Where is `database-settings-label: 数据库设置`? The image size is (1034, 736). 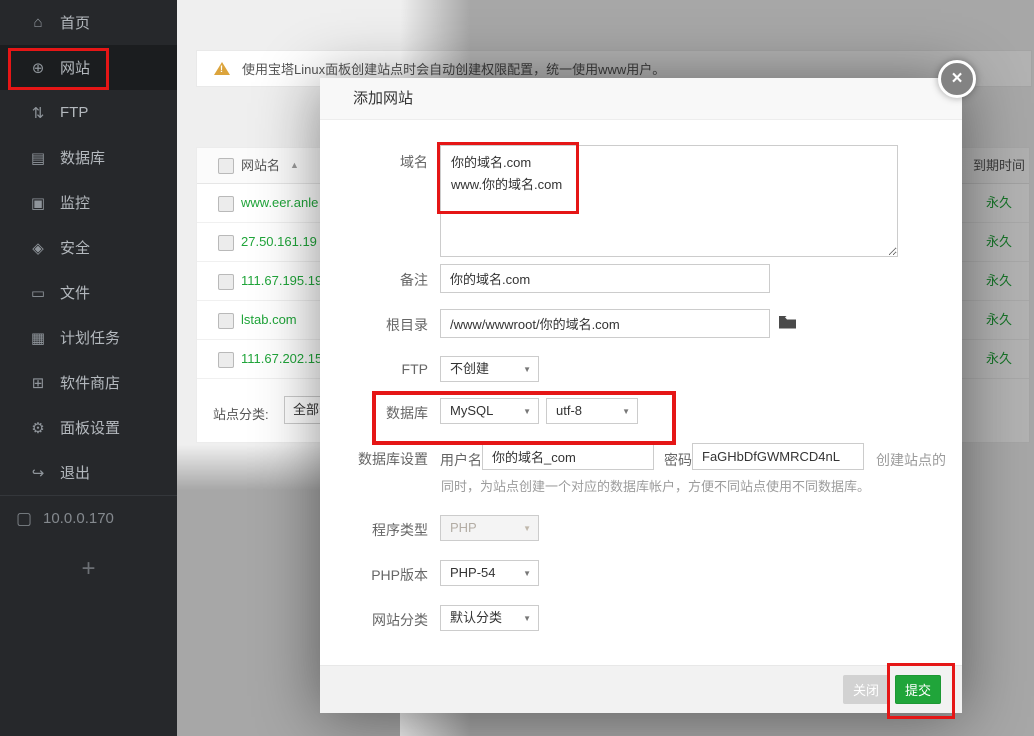
database-settings-label: 数据库设置 is located at coordinates (393, 459).